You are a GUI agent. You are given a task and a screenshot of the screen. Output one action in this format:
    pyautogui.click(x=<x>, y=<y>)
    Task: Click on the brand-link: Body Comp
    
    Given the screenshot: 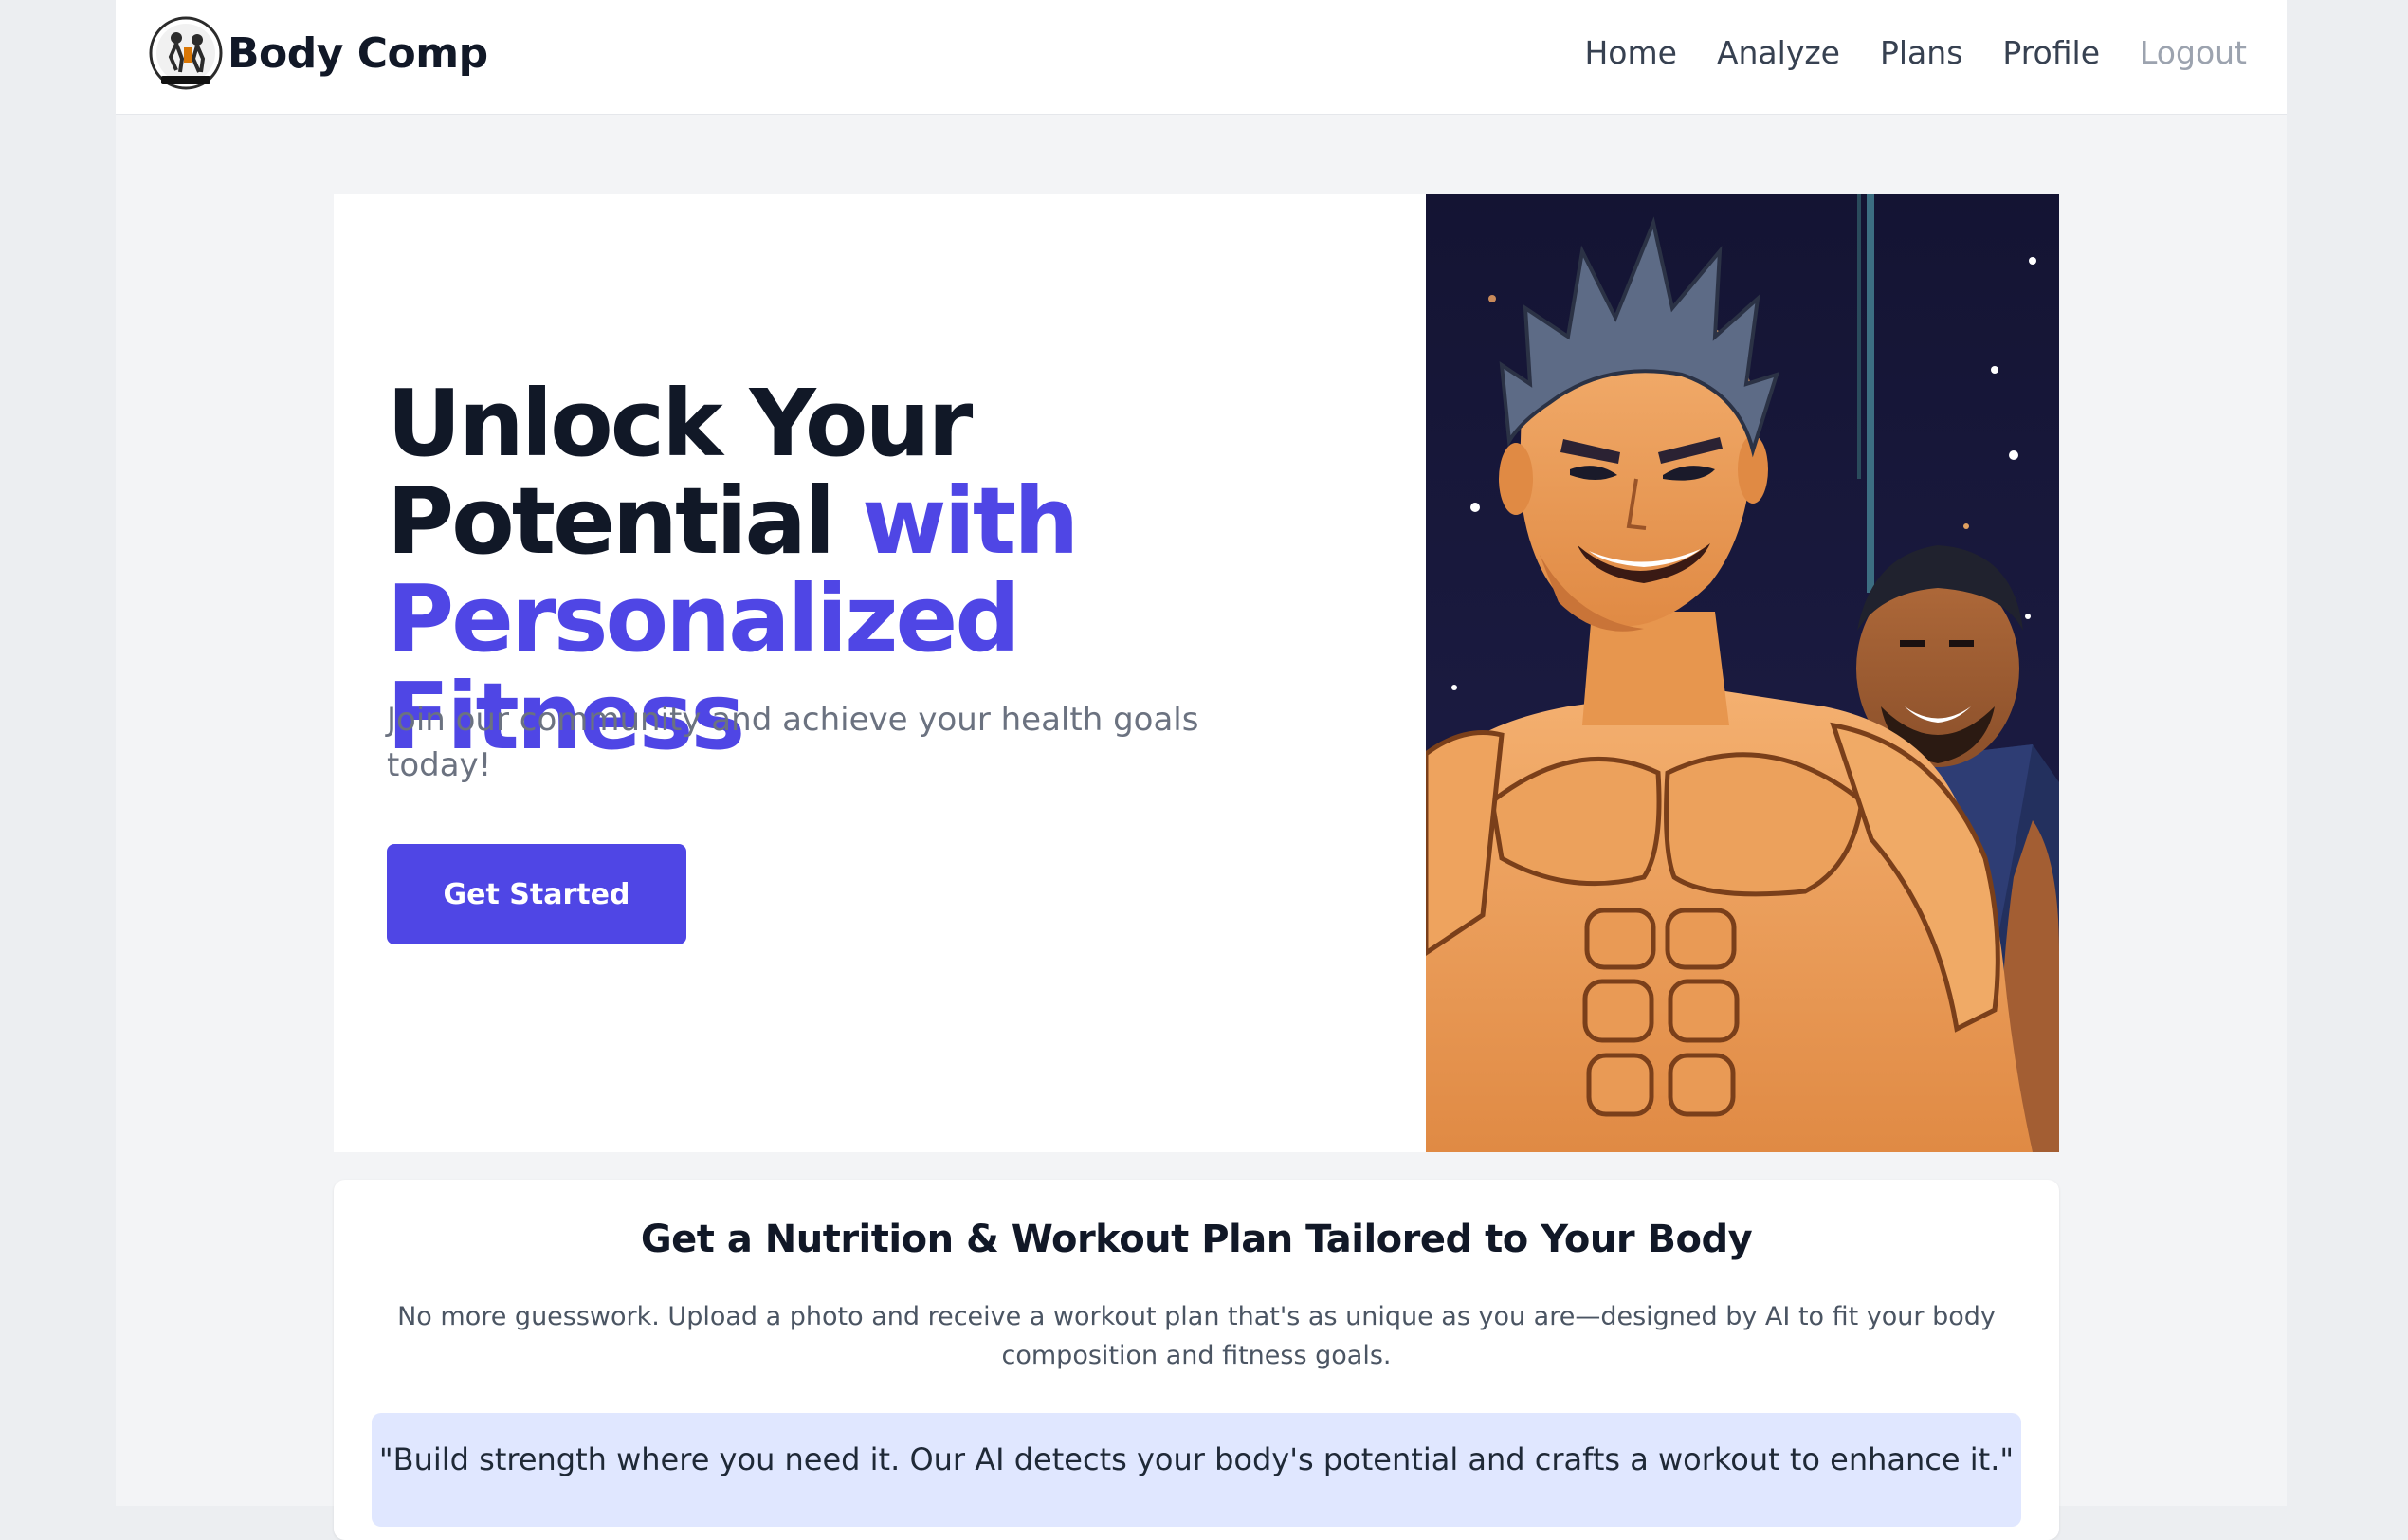 What is the action you would take?
    pyautogui.click(x=318, y=53)
    